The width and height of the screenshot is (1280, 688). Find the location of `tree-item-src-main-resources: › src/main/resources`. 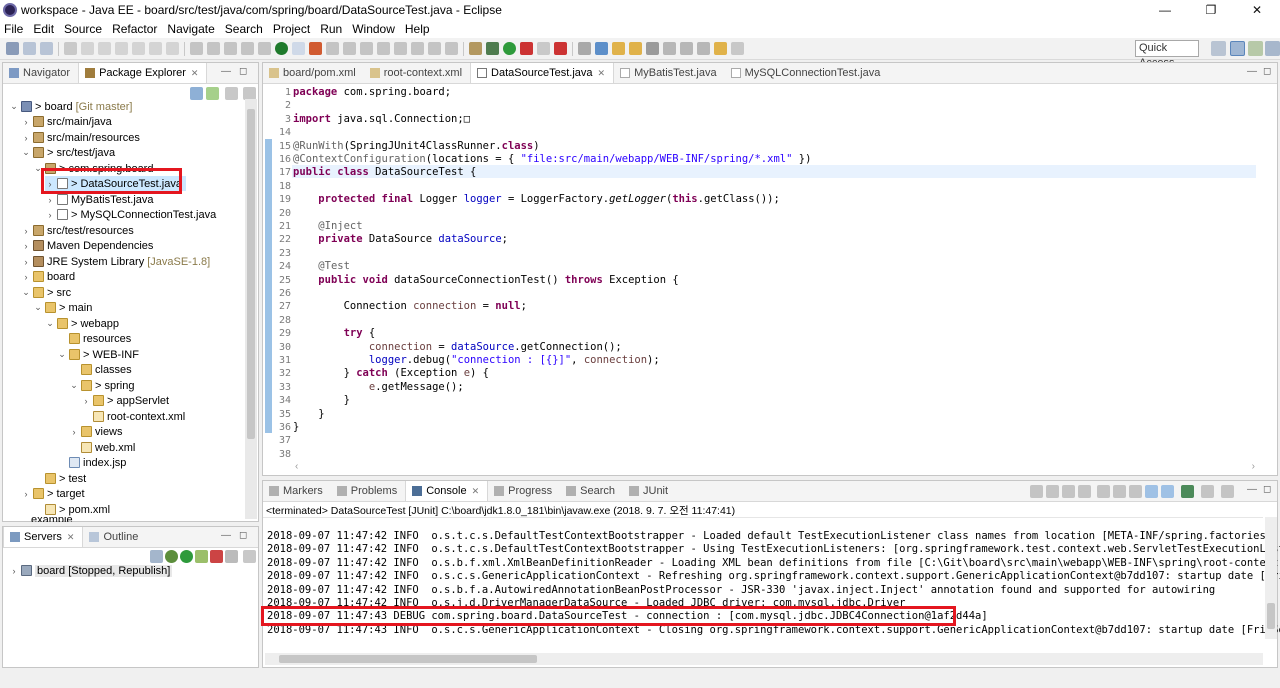

tree-item-src-main-resources: › src/main/resources is located at coordinates (80, 137).